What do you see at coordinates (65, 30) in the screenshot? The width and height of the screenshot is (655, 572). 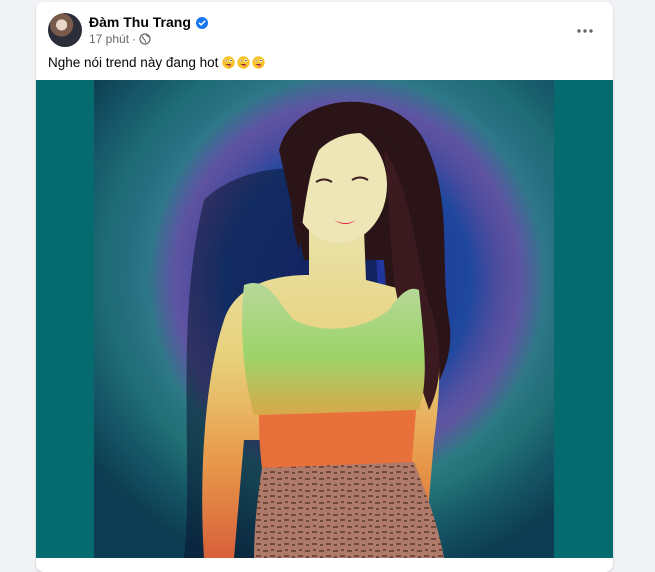 I see `author-avatar` at bounding box center [65, 30].